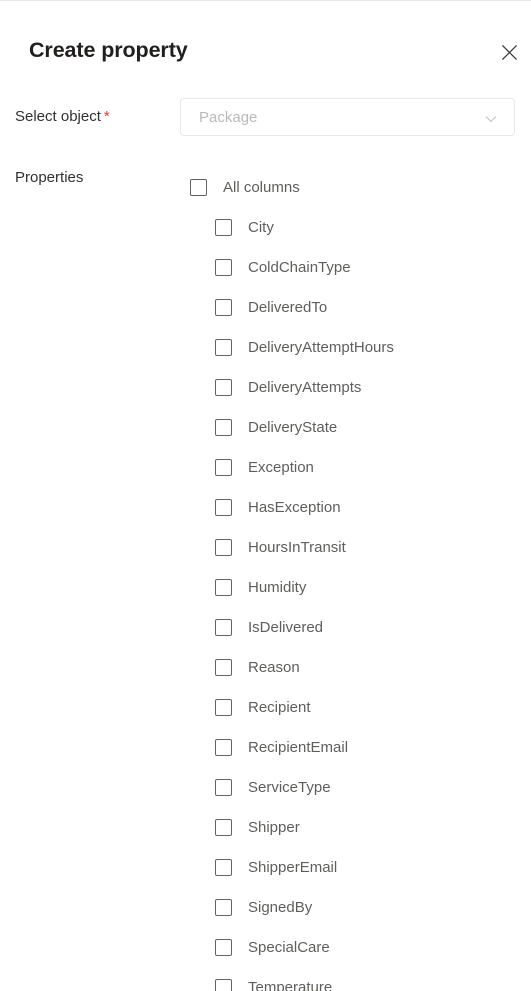 The image size is (531, 991). What do you see at coordinates (223, 867) in the screenshot?
I see `checkbox-shipperemail` at bounding box center [223, 867].